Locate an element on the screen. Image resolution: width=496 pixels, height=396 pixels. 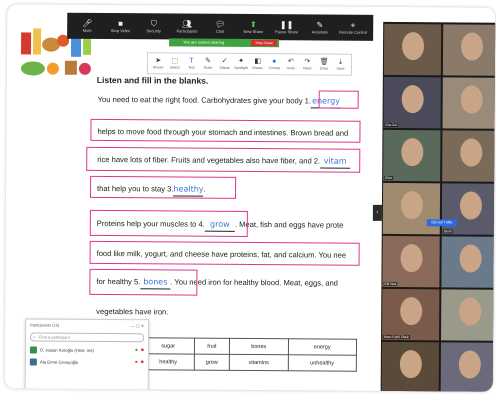
share-icon: ⬆ is located at coordinates (253, 24).